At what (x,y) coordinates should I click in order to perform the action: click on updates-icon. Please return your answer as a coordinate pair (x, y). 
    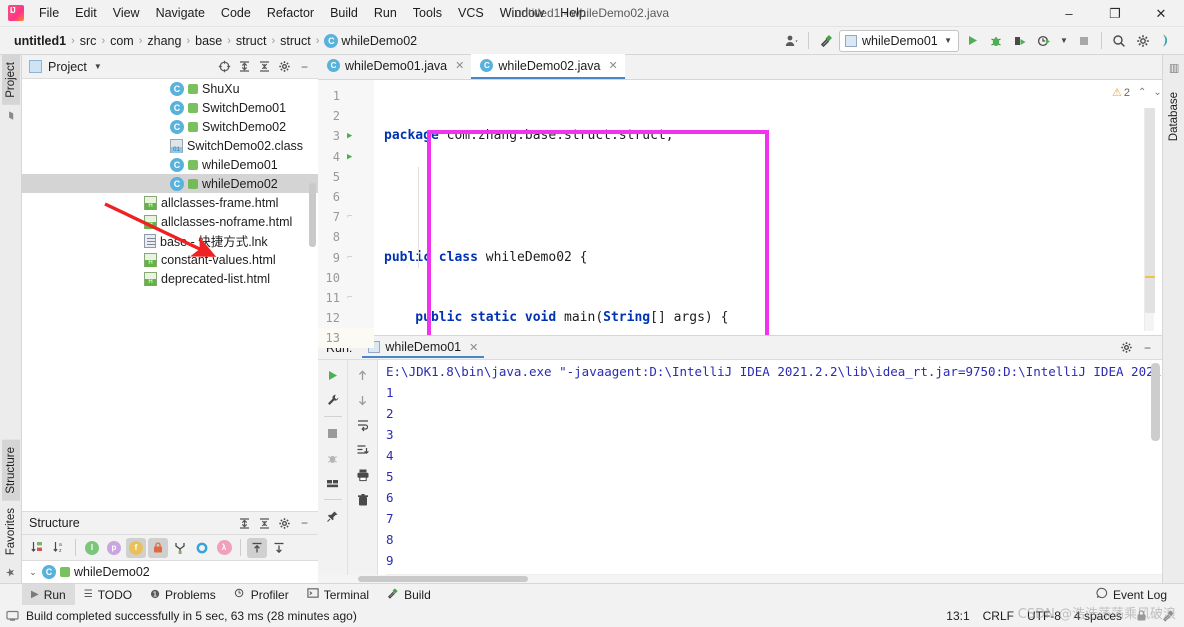
    Looking at the image, I should click on (1167, 41).